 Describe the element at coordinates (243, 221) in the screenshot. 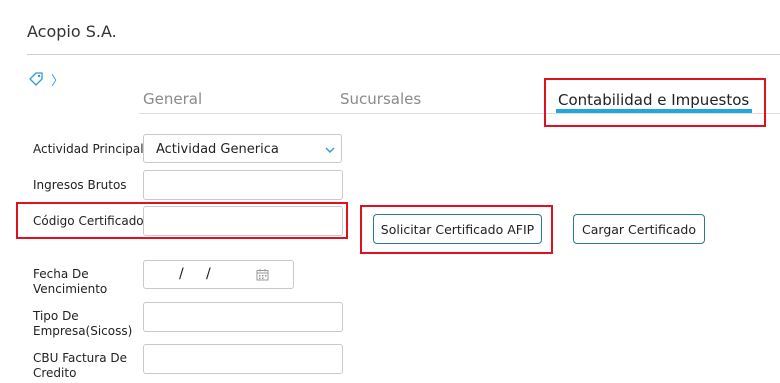

I see `codigo-certificado-input` at that location.